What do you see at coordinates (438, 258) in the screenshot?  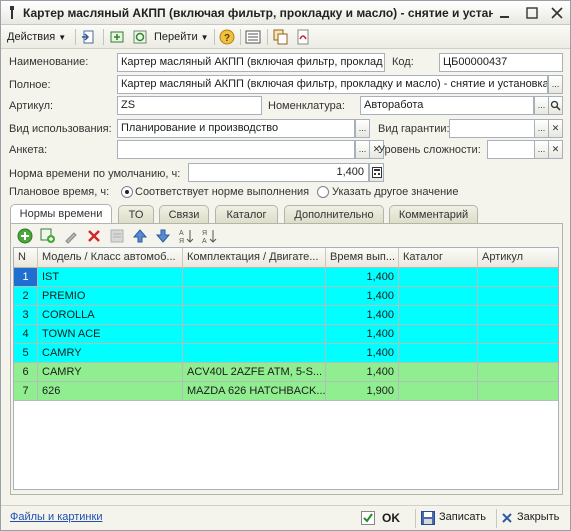 I see `col-catalog-header: Каталог` at bounding box center [438, 258].